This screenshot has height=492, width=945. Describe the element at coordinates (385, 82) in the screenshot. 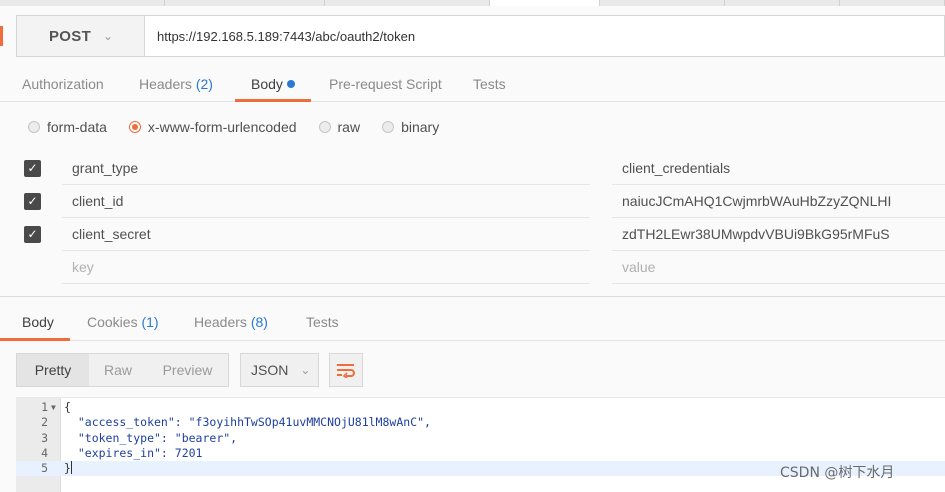

I see `tab-pre-request-script: Pre-request Script` at that location.